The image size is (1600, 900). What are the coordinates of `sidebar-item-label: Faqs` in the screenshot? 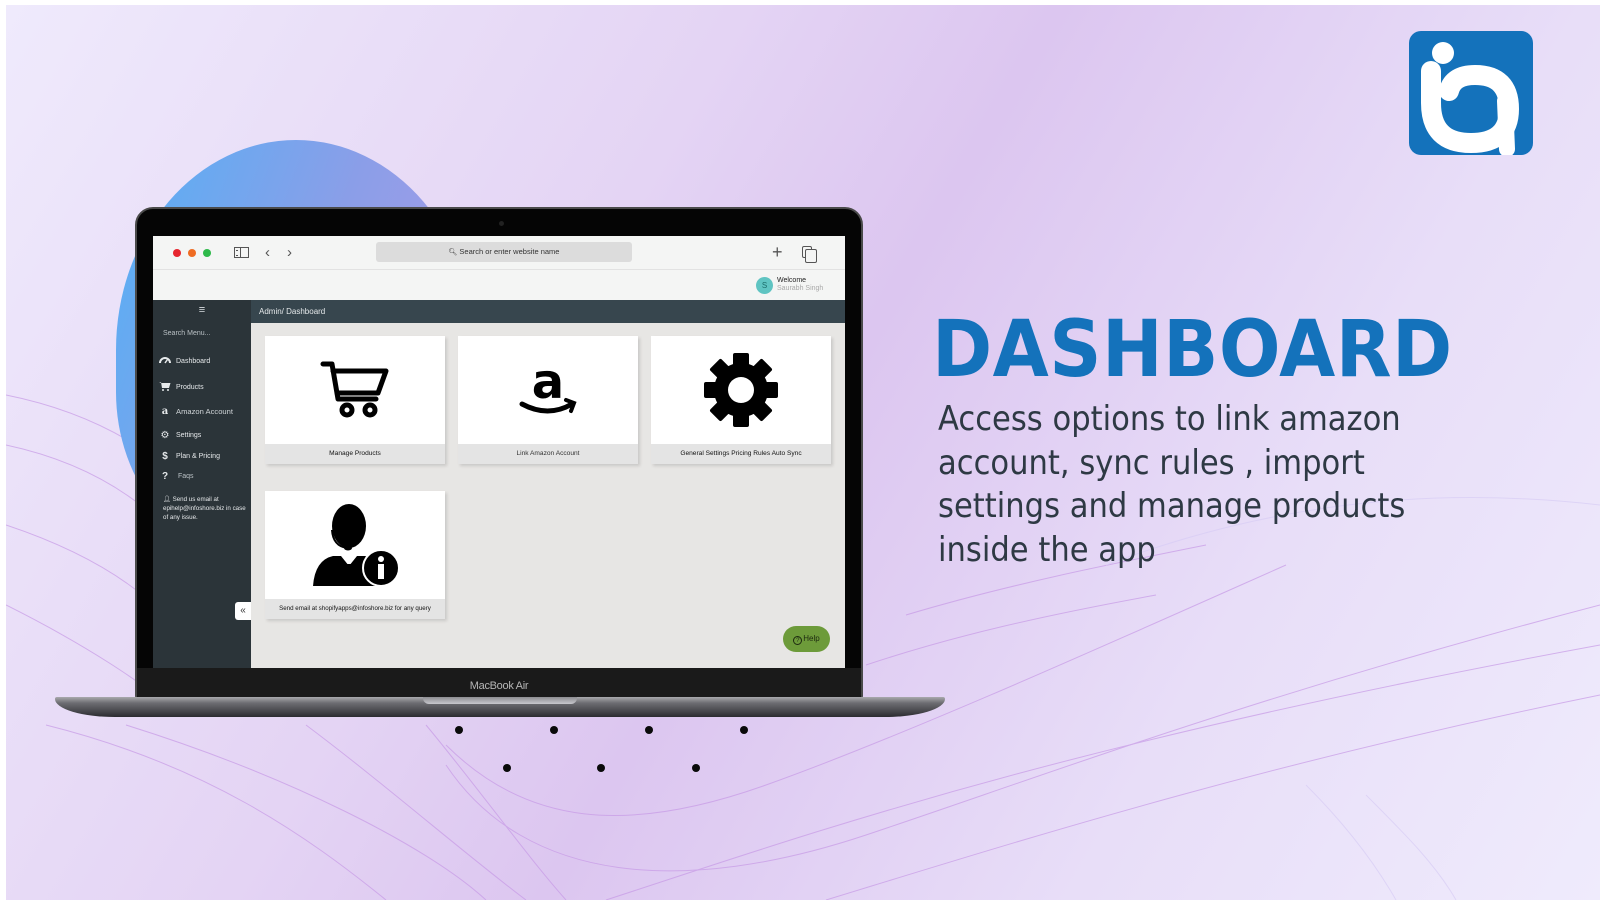 It's located at (186, 476).